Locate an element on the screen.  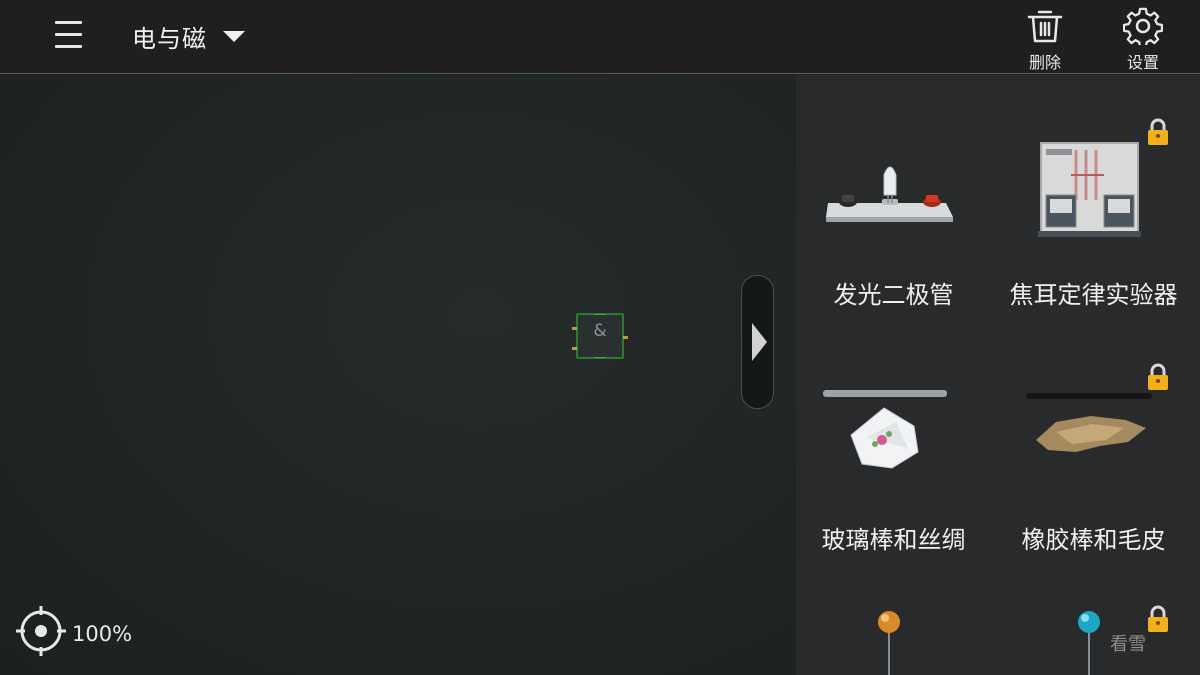
chevron-down-icon is located at coordinates (234, 36).